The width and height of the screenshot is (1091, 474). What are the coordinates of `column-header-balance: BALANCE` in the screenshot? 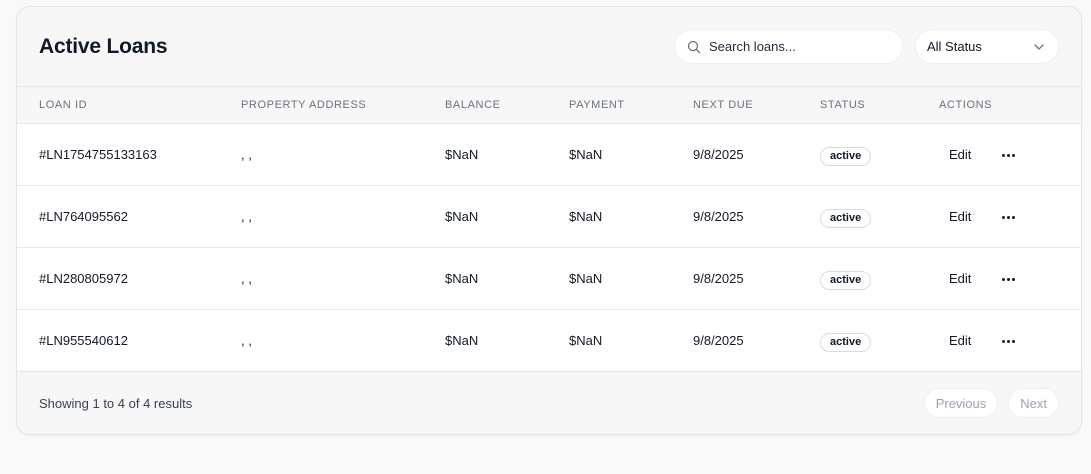 It's located at (473, 105).